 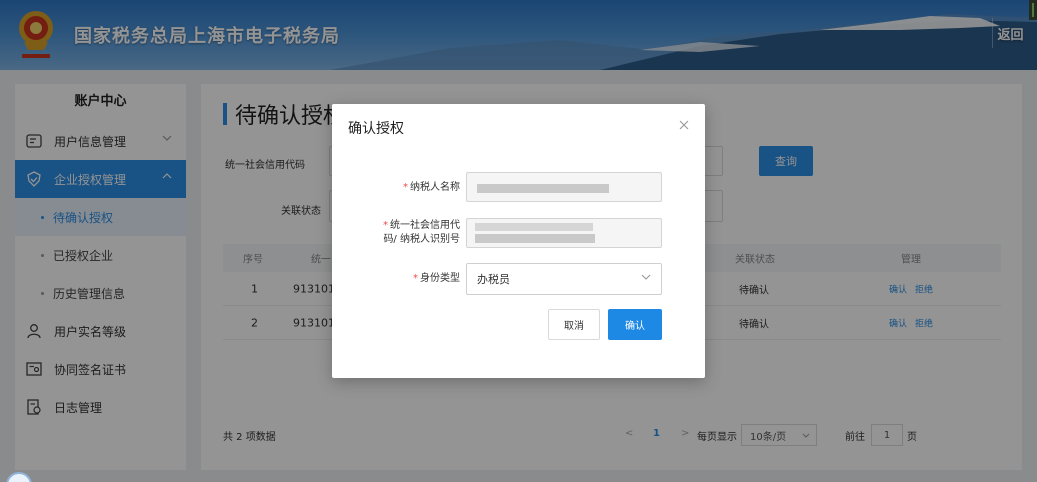 I want to click on taxpayer-name-field, so click(x=564, y=187).